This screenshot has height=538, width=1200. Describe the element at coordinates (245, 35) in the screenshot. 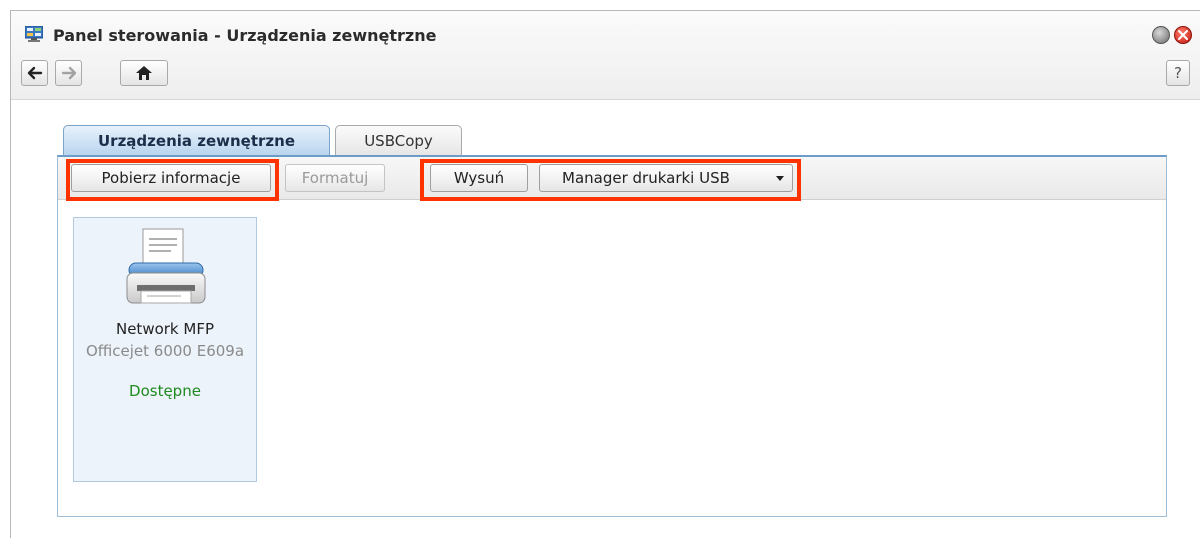

I see `window-title: Panel sterowania - Urządzenia zewnętrzne` at that location.